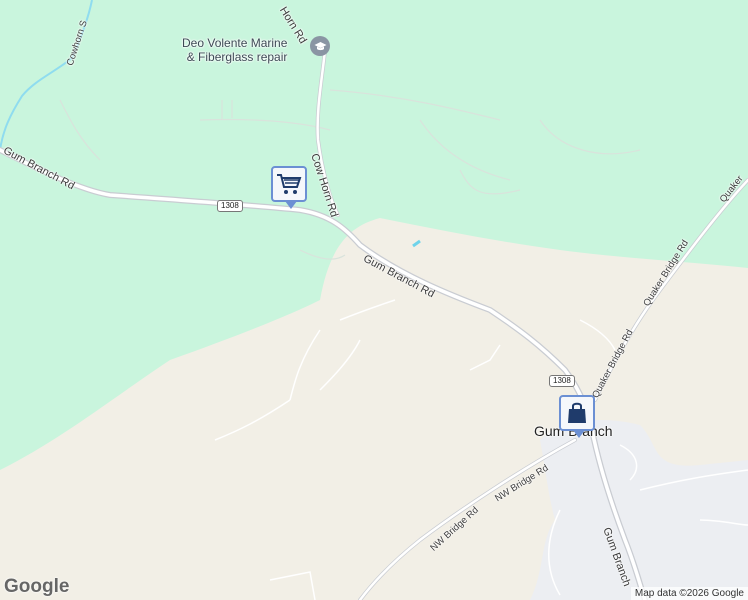 The image size is (748, 600). What do you see at coordinates (235, 43) in the screenshot?
I see `poi-label-marine-line1: Deo Volente Marine` at bounding box center [235, 43].